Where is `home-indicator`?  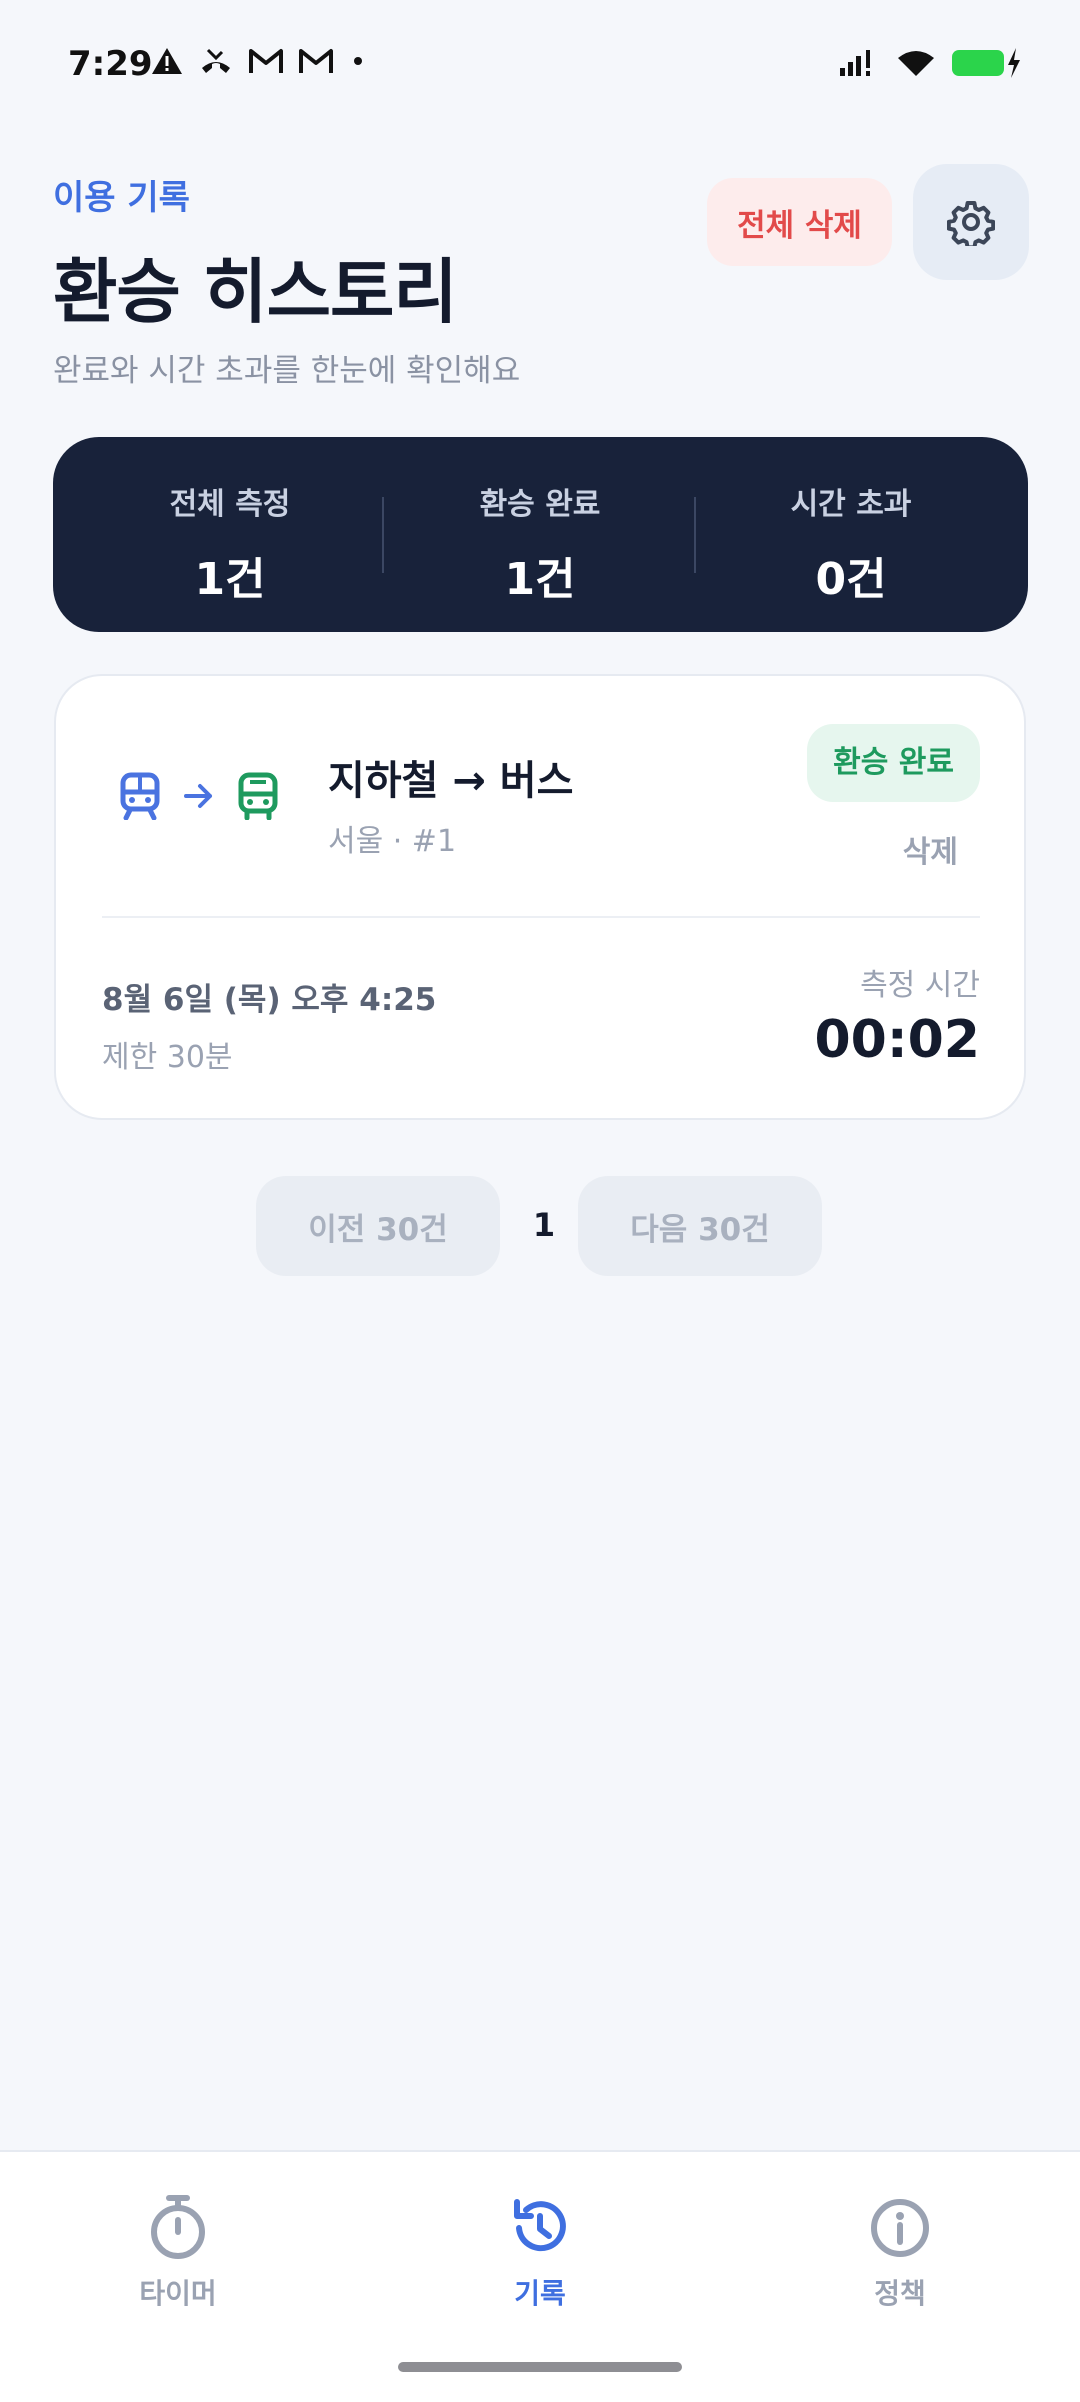
home-indicator is located at coordinates (540, 2367).